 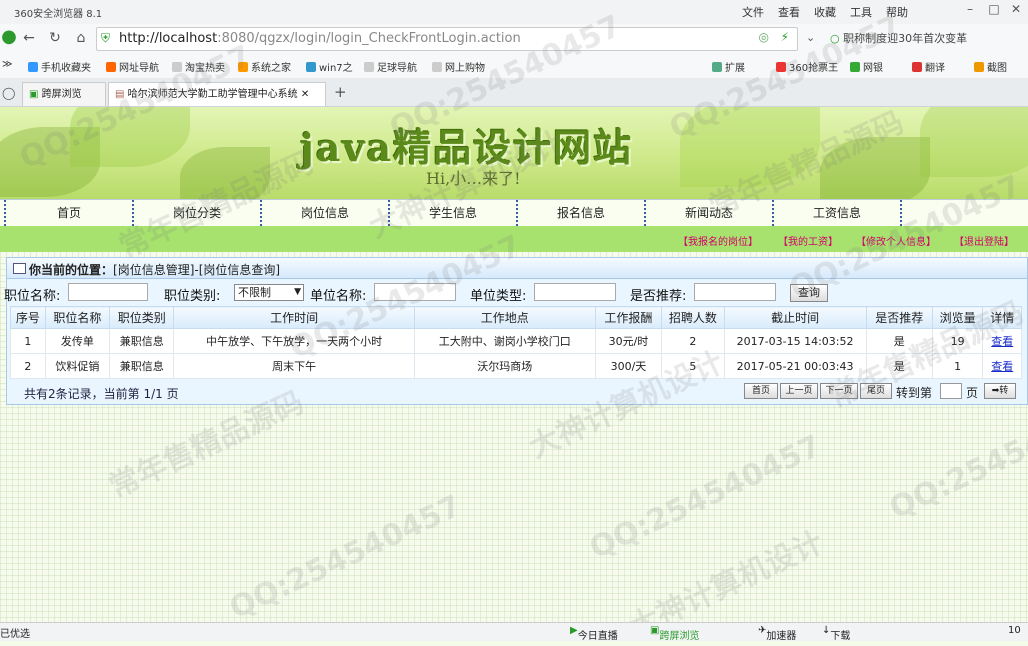 I want to click on bookmark-item: 足球导航, so click(x=390, y=66).